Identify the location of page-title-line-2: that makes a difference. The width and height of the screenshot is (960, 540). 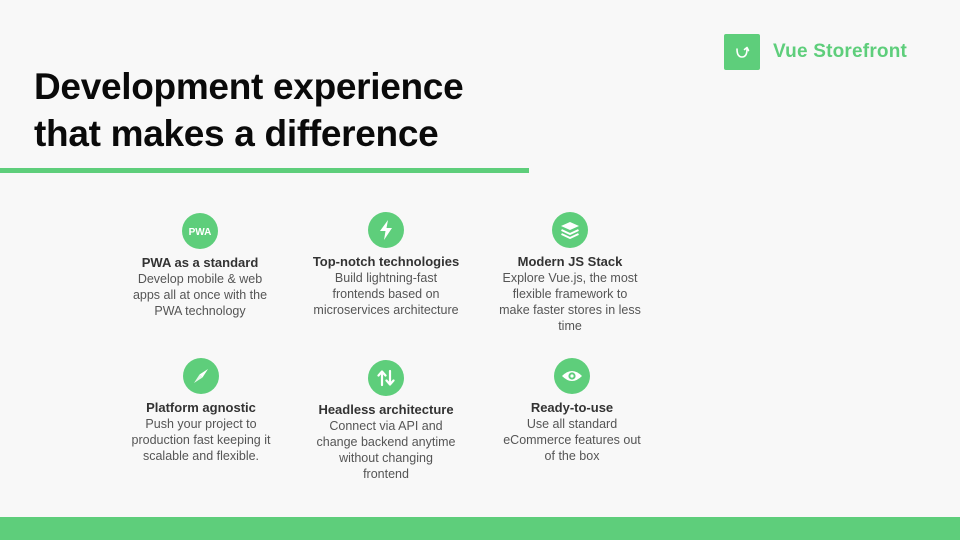
(236, 133).